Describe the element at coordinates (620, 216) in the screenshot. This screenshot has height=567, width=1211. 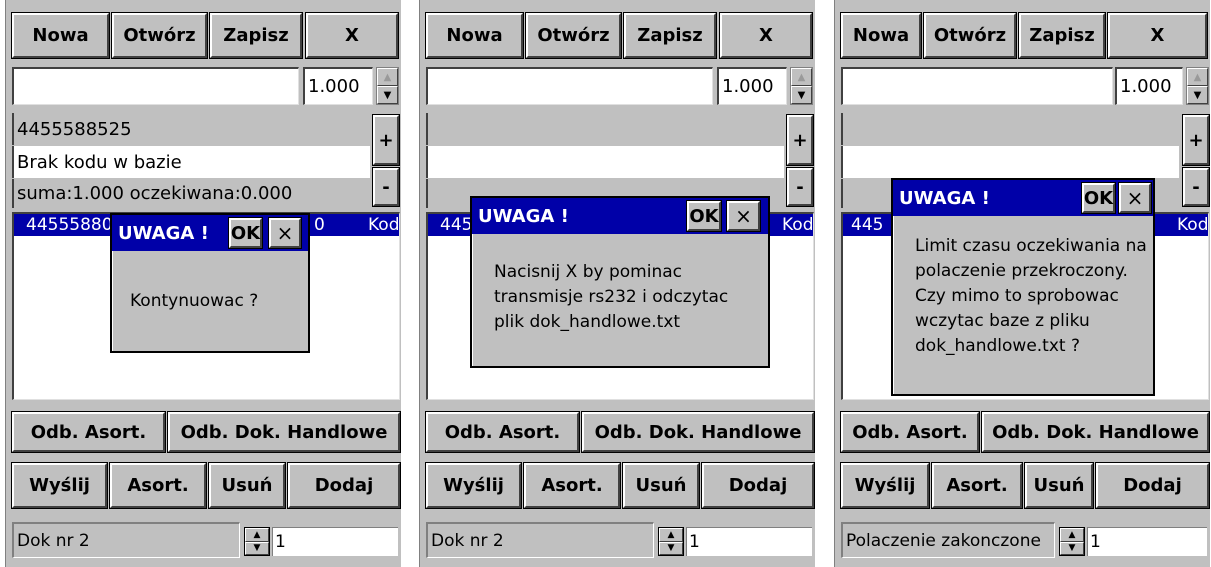
I see `dialog-title: UWAGA !` at that location.